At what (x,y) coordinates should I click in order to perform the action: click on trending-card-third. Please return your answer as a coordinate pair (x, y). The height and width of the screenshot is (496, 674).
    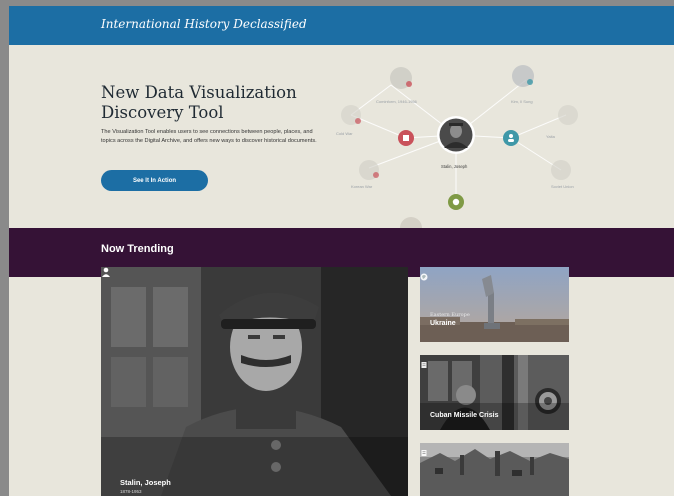
    Looking at the image, I should click on (494, 469).